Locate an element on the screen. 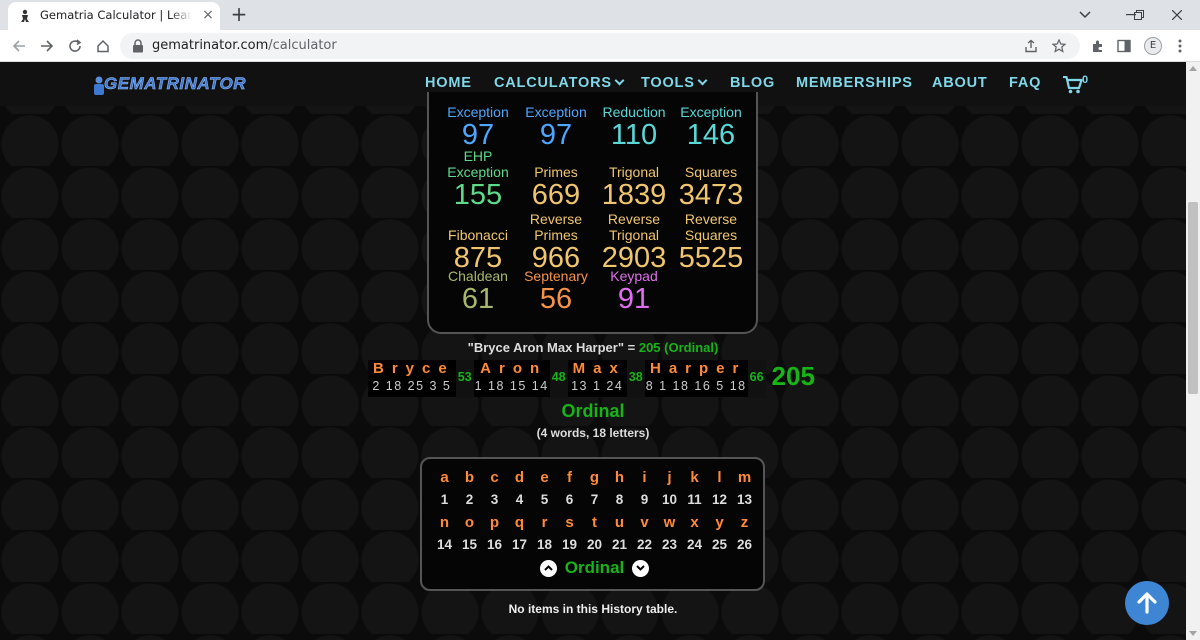 This screenshot has width=1200, height=640. nav-tools: TOOLS is located at coordinates (674, 83).